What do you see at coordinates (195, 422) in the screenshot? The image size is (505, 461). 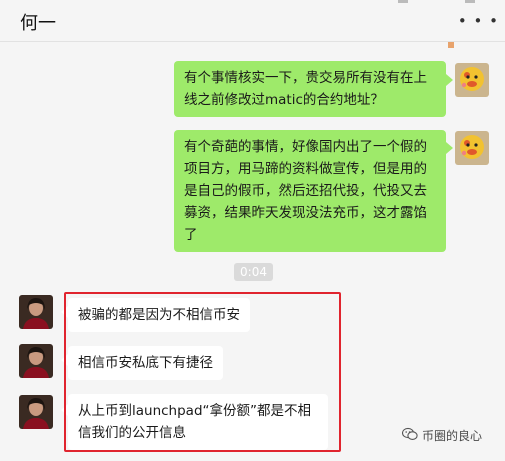 I see `message-text: 从上币到launchpad“拿份额”都是不相信我们的公开信息` at bounding box center [195, 422].